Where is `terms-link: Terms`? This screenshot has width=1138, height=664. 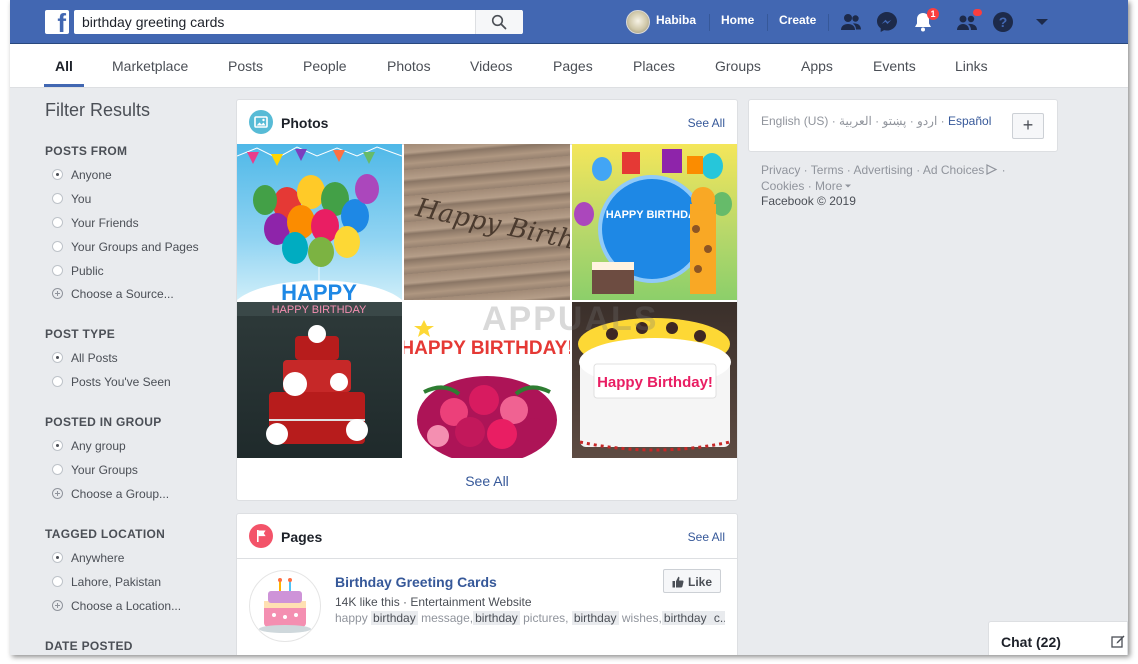 terms-link: Terms is located at coordinates (827, 170).